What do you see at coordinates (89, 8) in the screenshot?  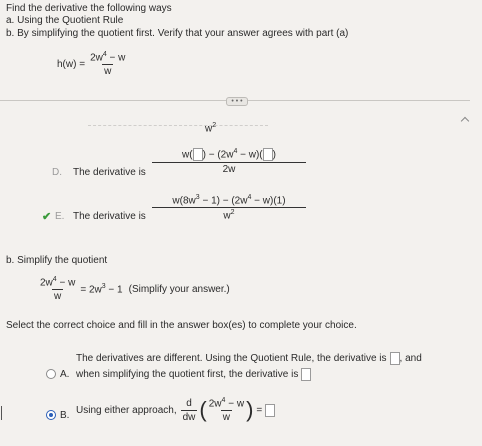 I see `question-prompt: Find the derivative the following ways` at bounding box center [89, 8].